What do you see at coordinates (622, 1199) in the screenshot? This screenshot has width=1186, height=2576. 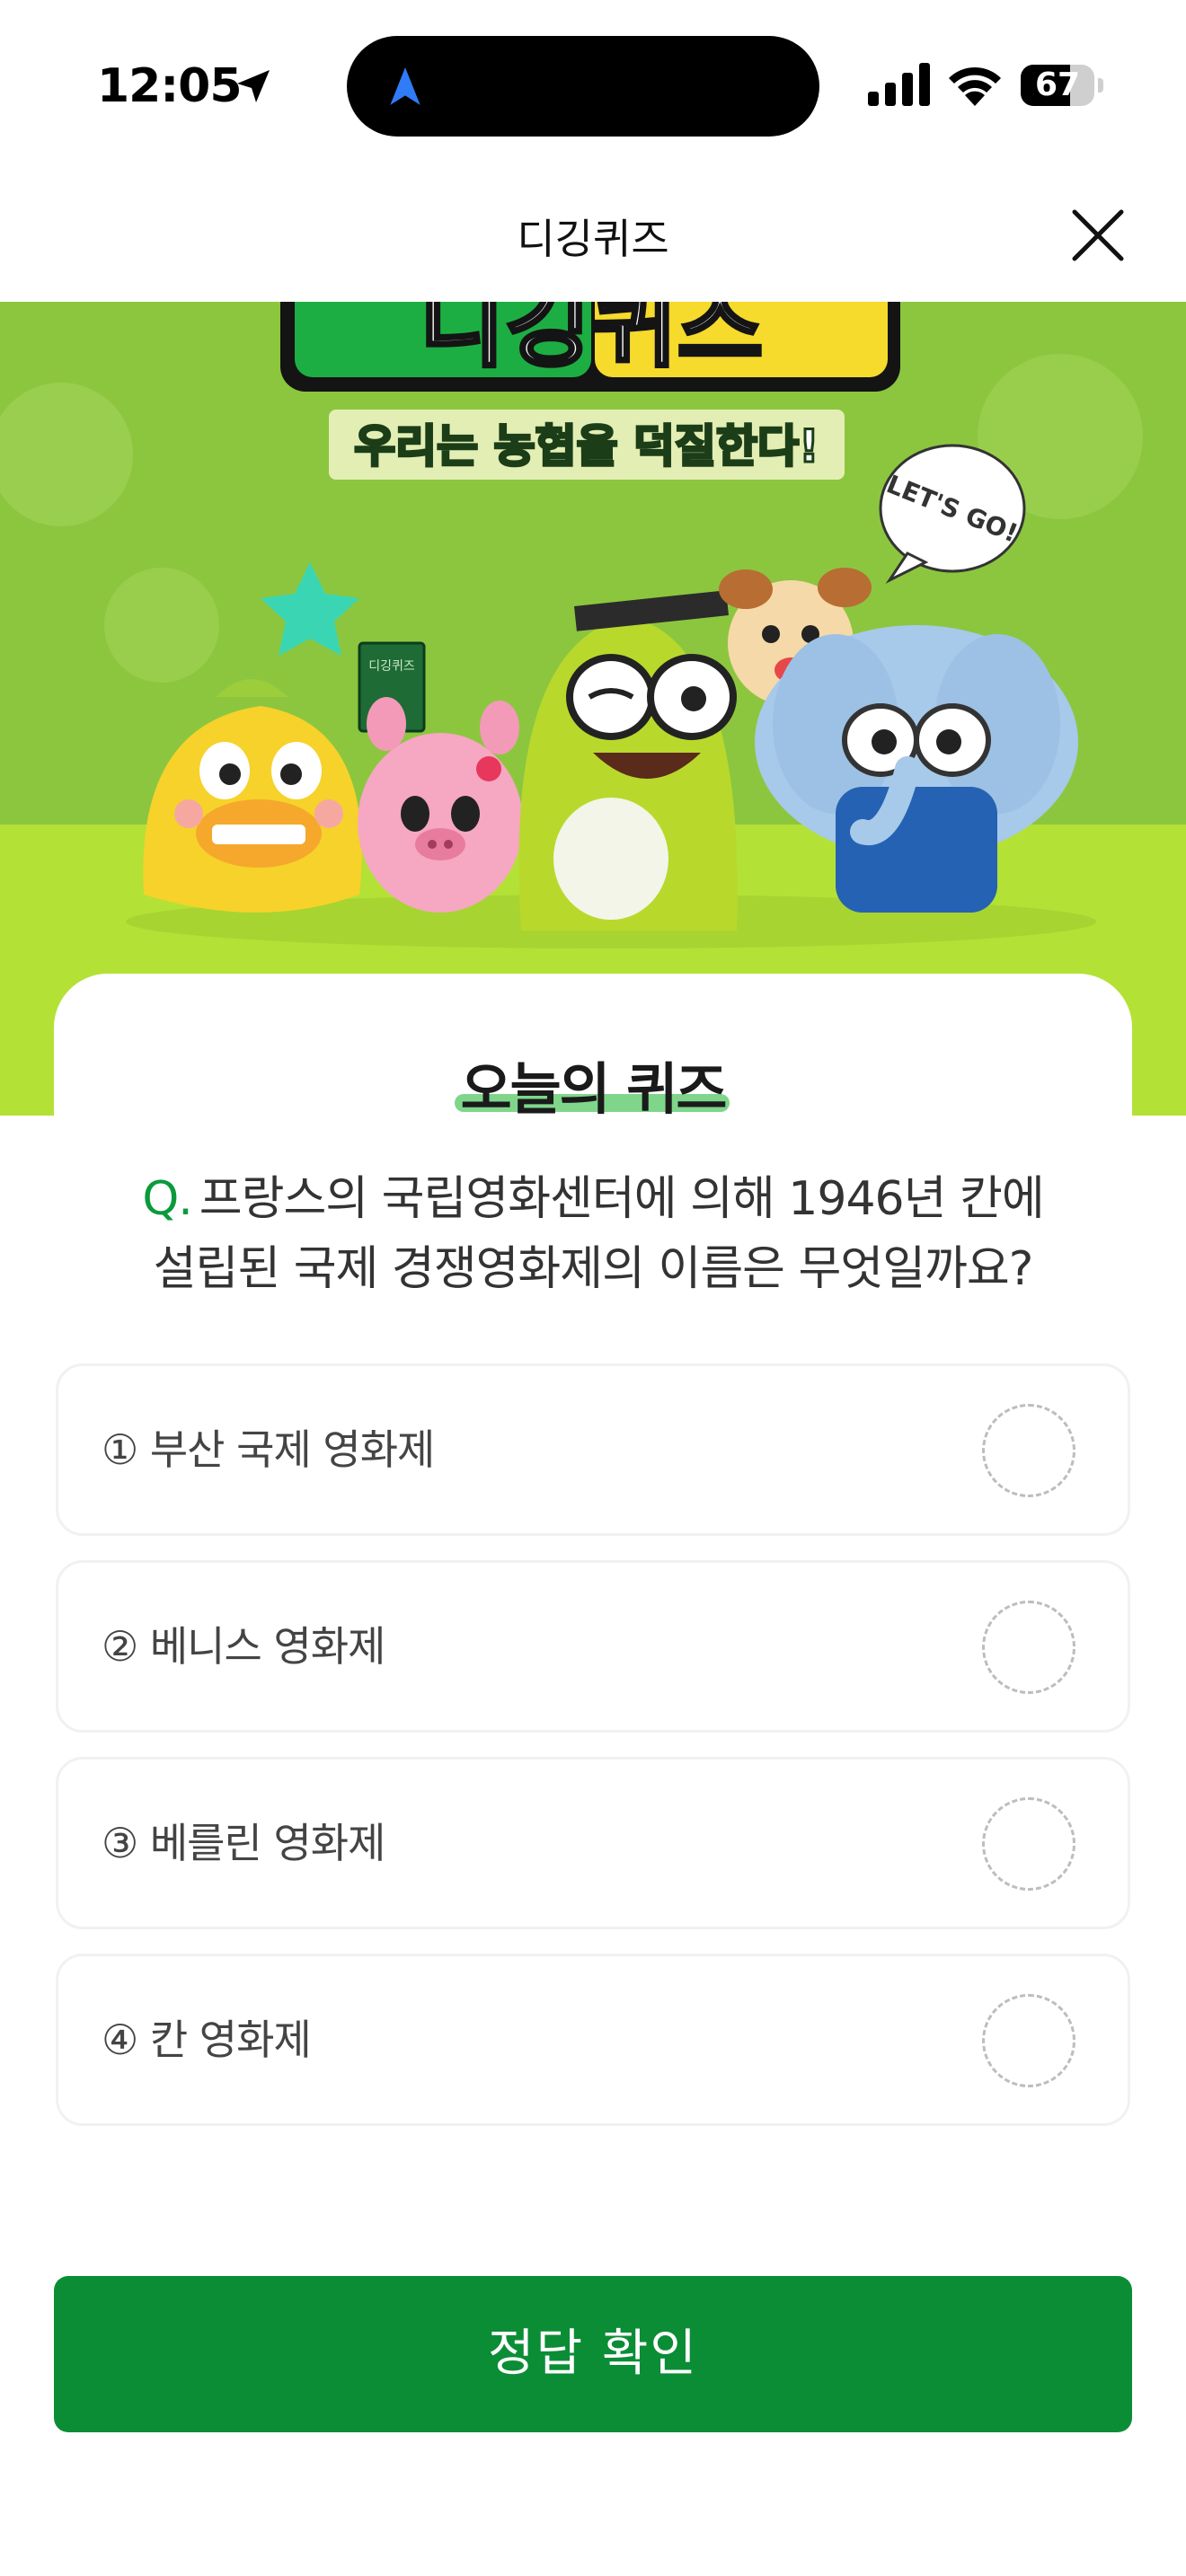 I see `question-line-1-text: 프랑스의 국립영화센터에 의해 1946년 칸에` at bounding box center [622, 1199].